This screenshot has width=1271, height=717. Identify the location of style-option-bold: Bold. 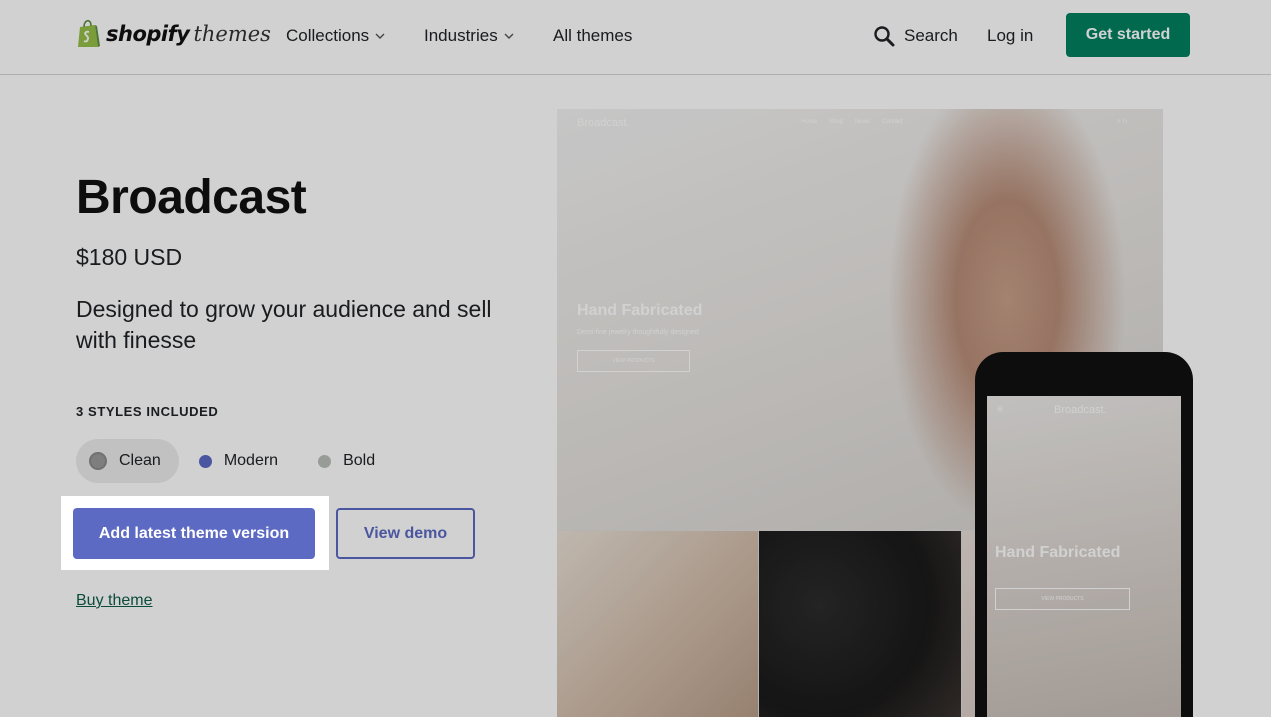
(346, 461).